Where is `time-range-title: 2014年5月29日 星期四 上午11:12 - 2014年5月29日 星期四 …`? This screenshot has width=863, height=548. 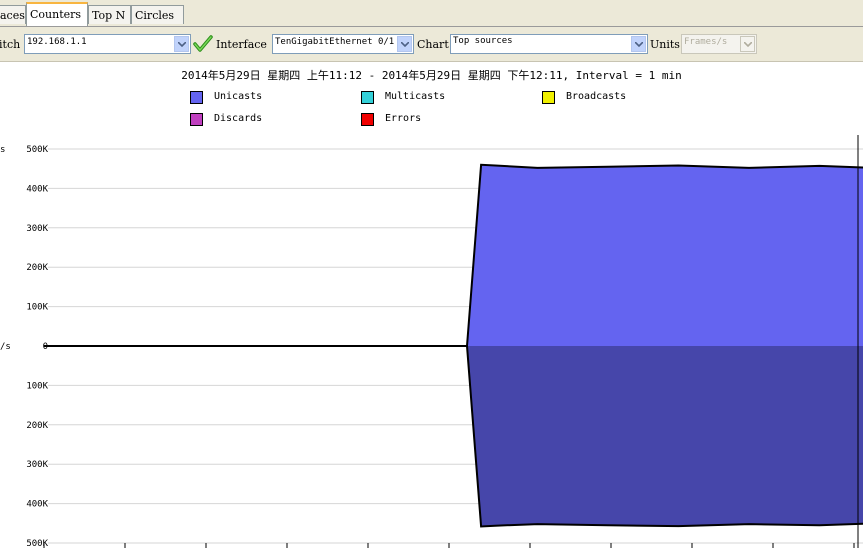
time-range-title: 2014年5月29日 星期四 上午11:12 - 2014年5月29日 星期四 … is located at coordinates (431, 75).